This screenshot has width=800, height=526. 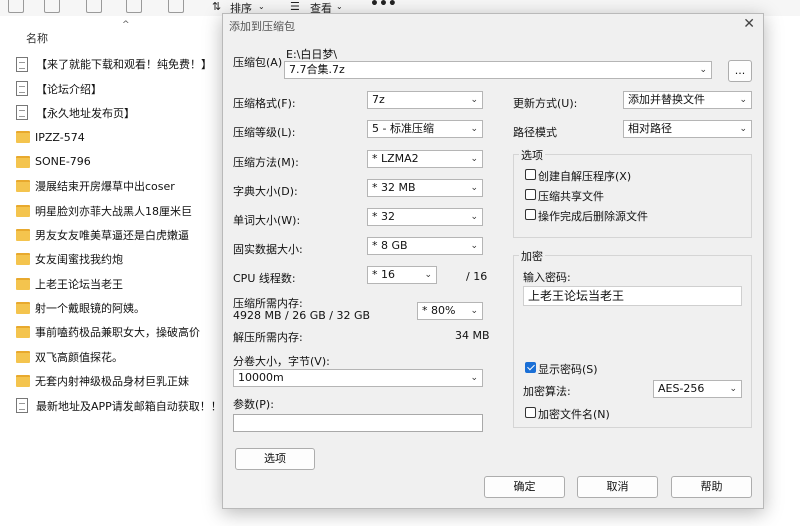 I want to click on name-column-header: 名称, so click(x=37, y=38).